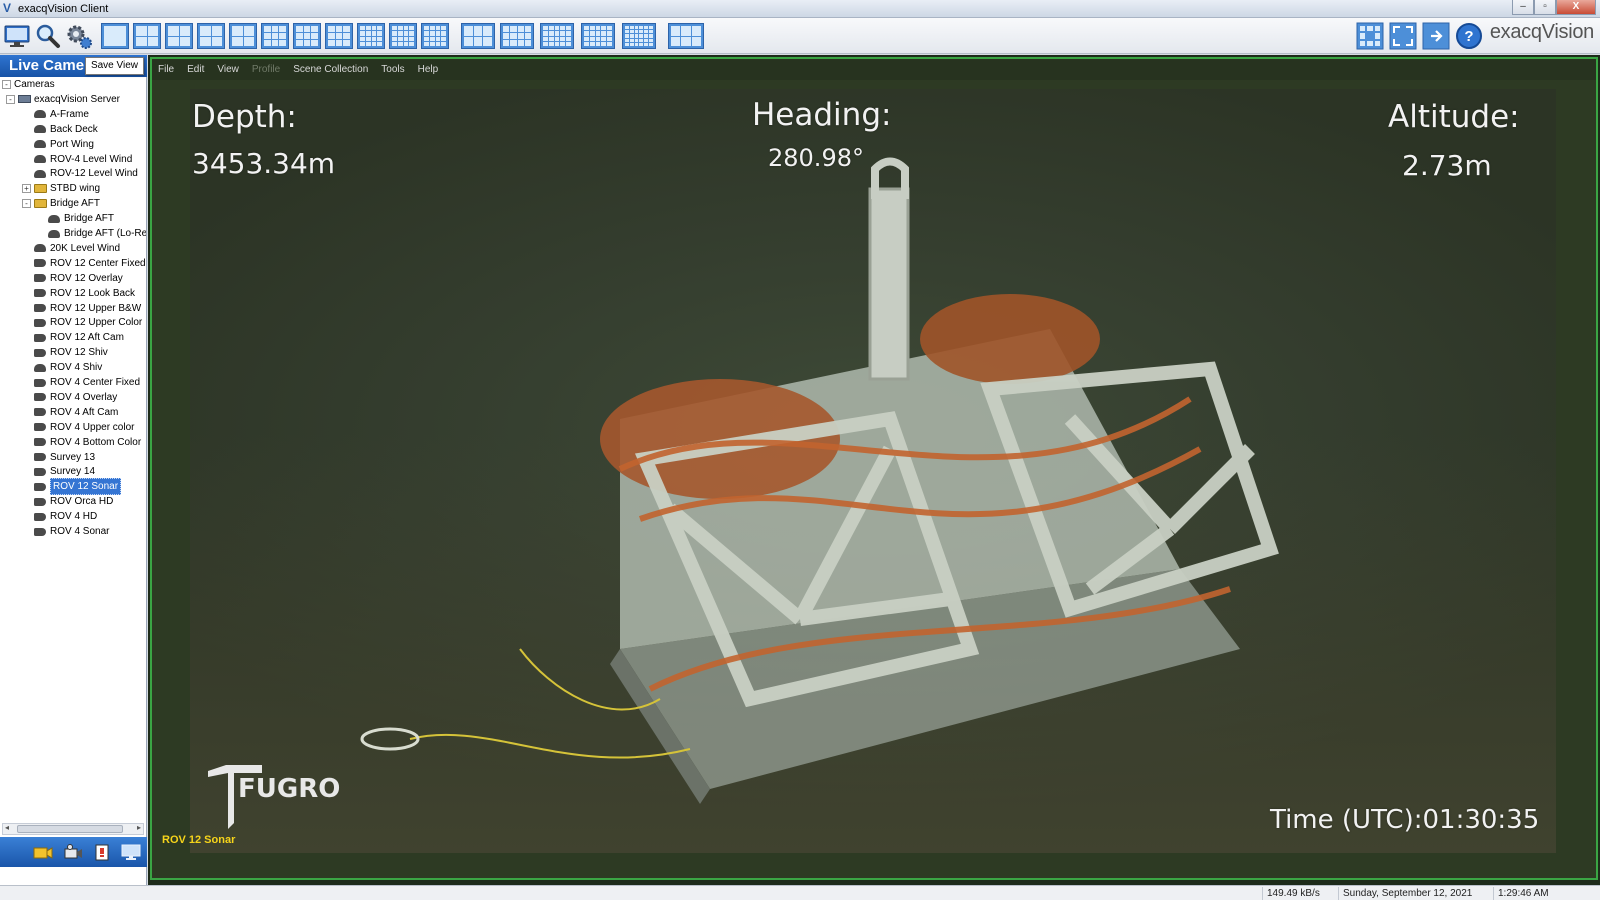  Describe the element at coordinates (72, 278) in the screenshot. I see `tree-item: ROV 12 Overlay` at that location.